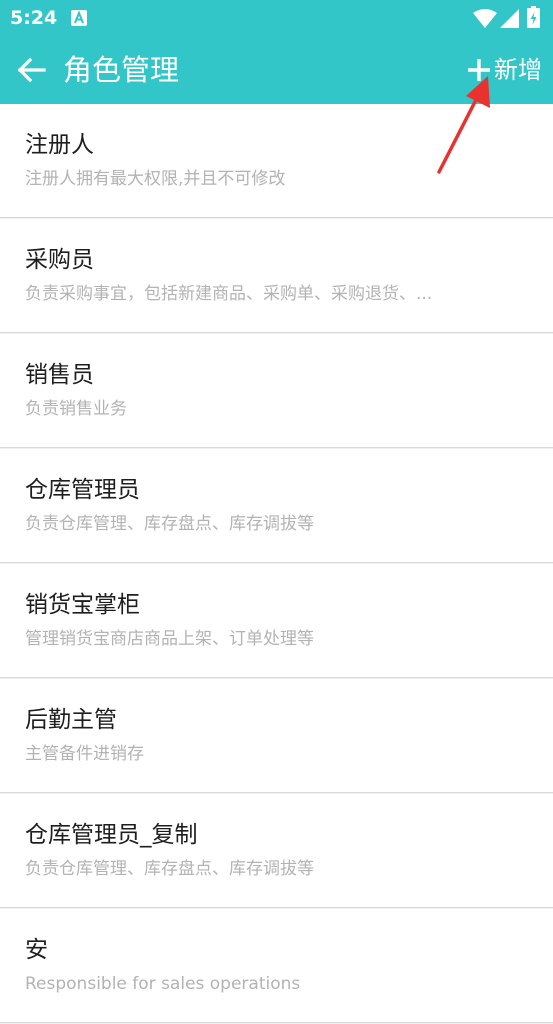 This screenshot has width=553, height=1024. I want to click on signal-icon, so click(509, 18).